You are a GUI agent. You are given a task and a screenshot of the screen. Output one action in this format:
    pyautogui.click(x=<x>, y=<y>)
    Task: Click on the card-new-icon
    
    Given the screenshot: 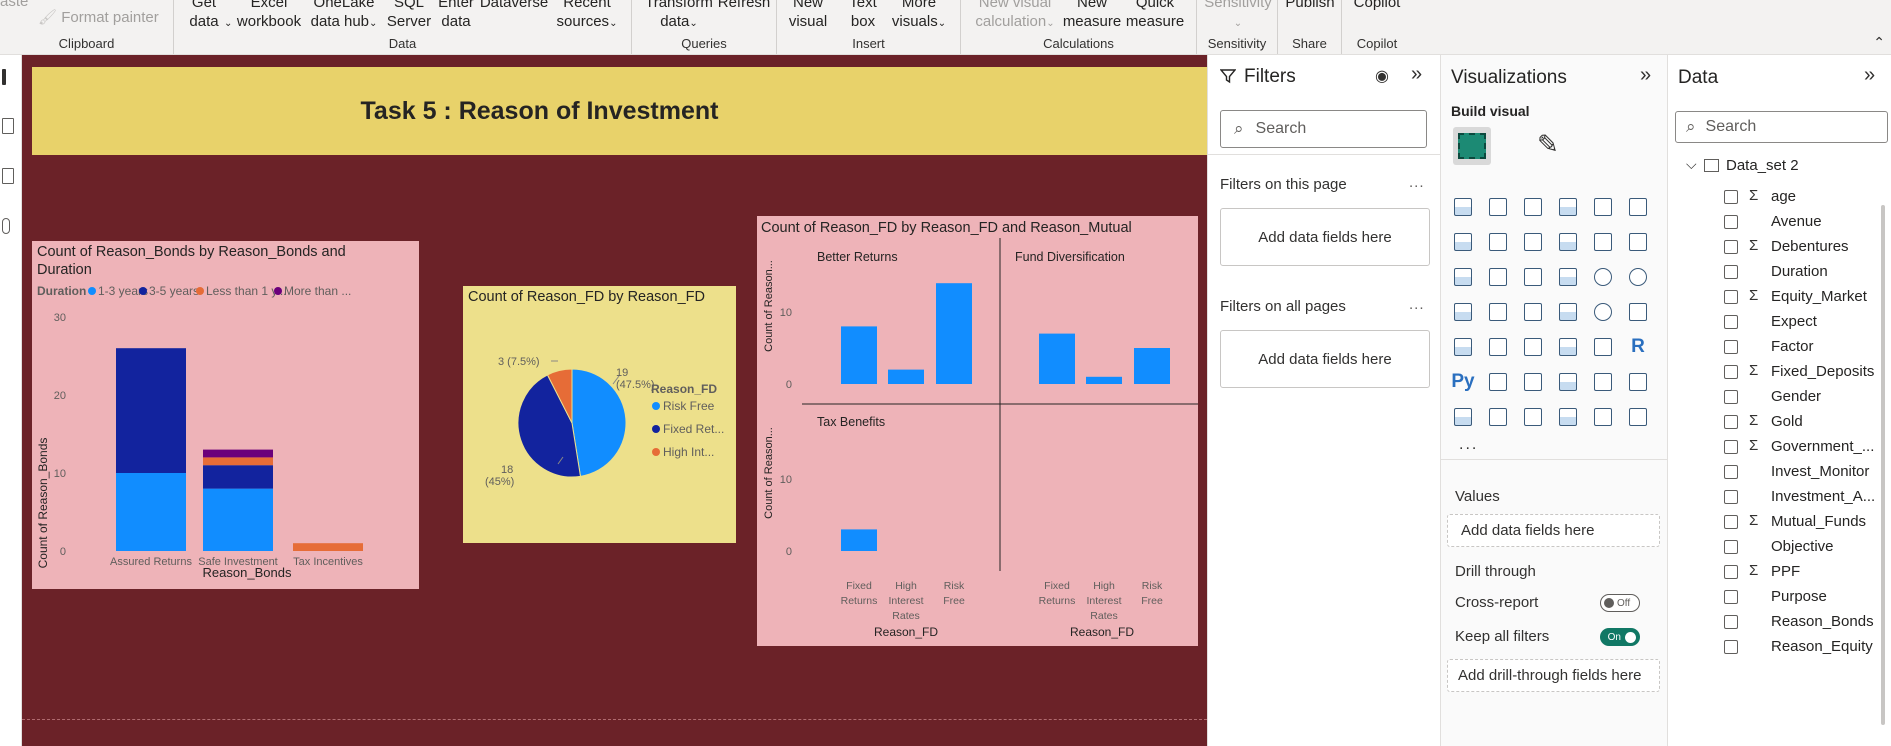 What is the action you would take?
    pyautogui.click(x=1498, y=417)
    